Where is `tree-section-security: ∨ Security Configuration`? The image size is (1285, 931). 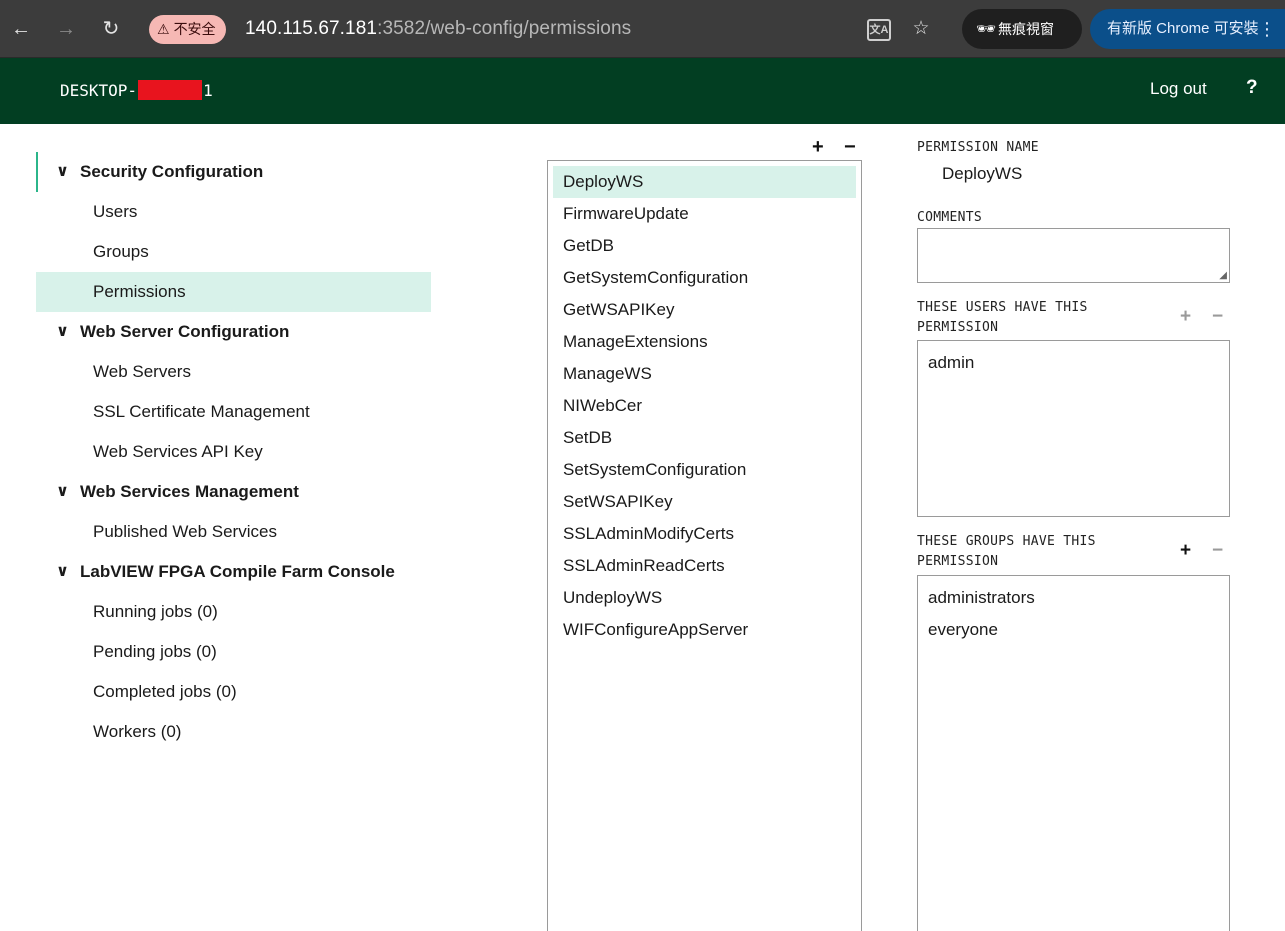
tree-section-security: ∨ Security Configuration is located at coordinates (233, 172).